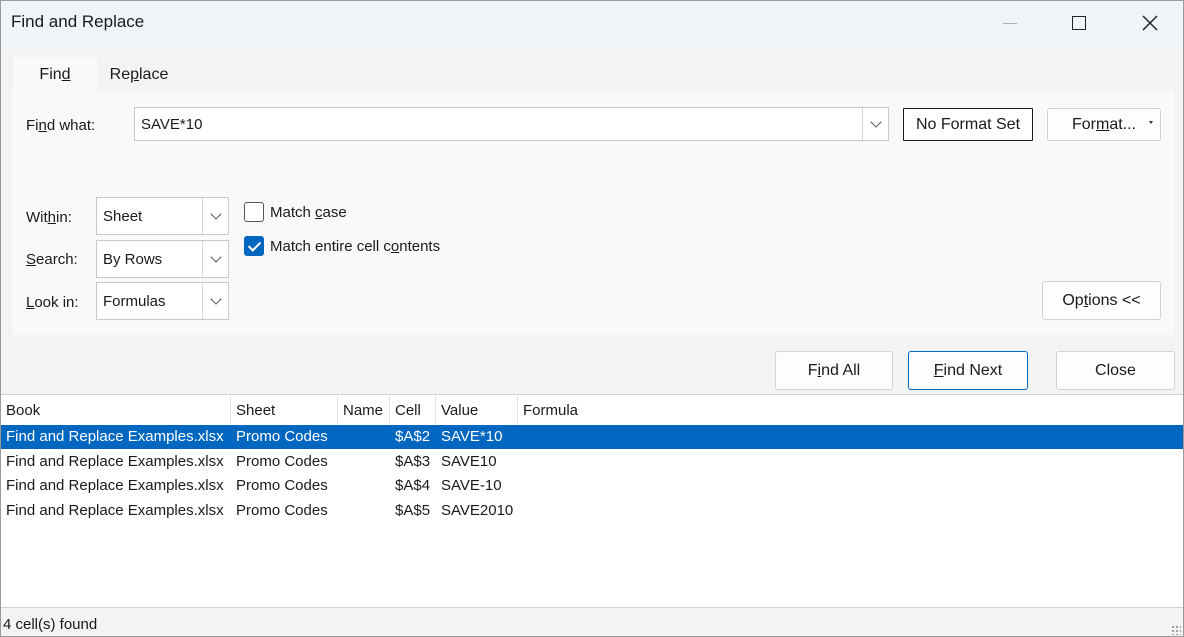  I want to click on find-what-label: Find what:, so click(61, 125).